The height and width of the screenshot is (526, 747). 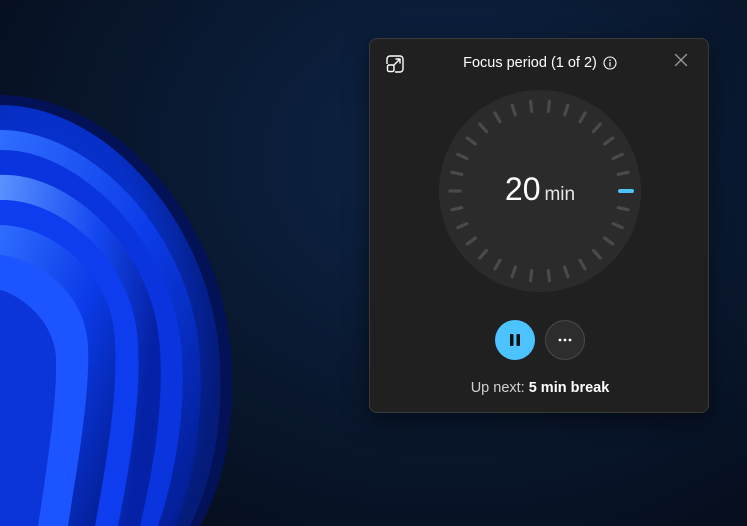 I want to click on more-options-icon, so click(x=565, y=340).